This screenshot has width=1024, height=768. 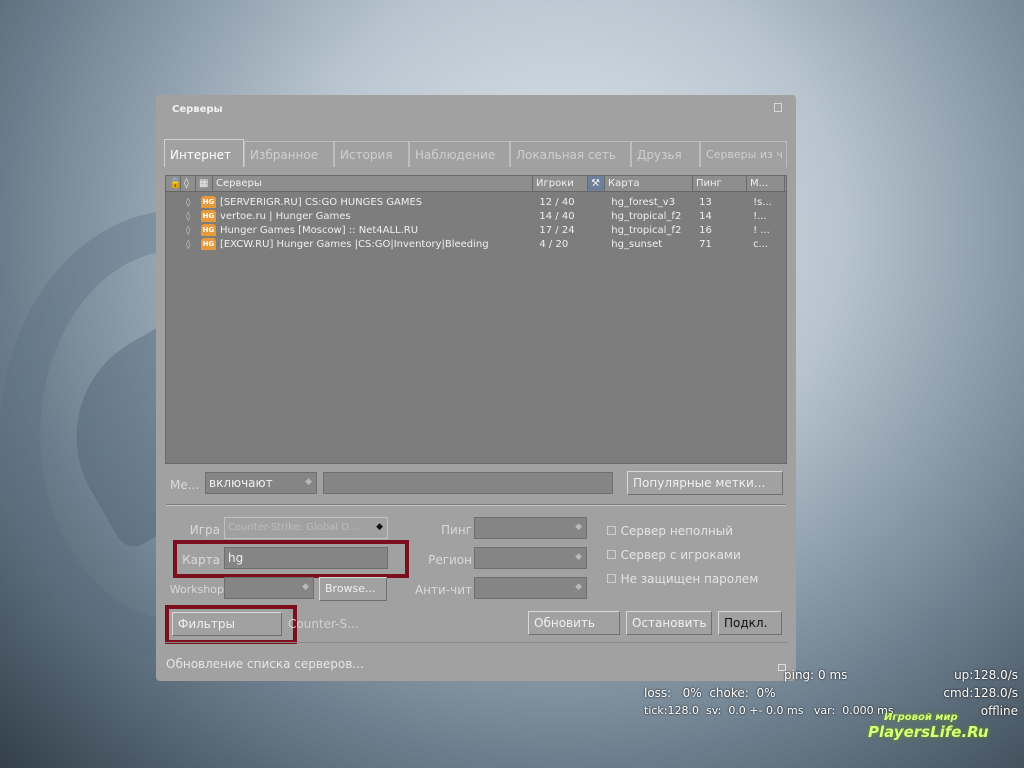 I want to click on refresh-button: Обновить, so click(x=574, y=623).